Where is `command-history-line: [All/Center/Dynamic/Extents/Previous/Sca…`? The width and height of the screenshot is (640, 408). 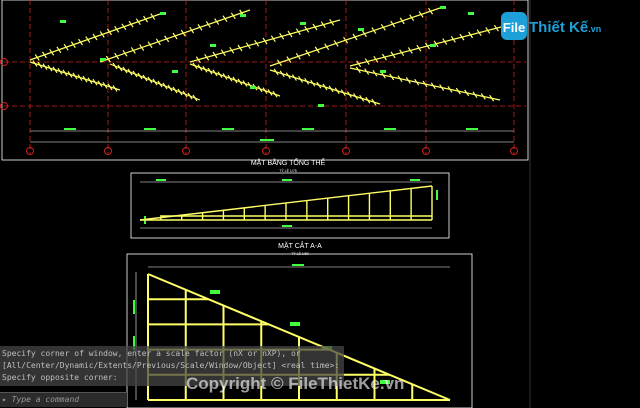
command-history-line: [All/Center/Dynamic/Extents/Previous/Sca… is located at coordinates (171, 365).